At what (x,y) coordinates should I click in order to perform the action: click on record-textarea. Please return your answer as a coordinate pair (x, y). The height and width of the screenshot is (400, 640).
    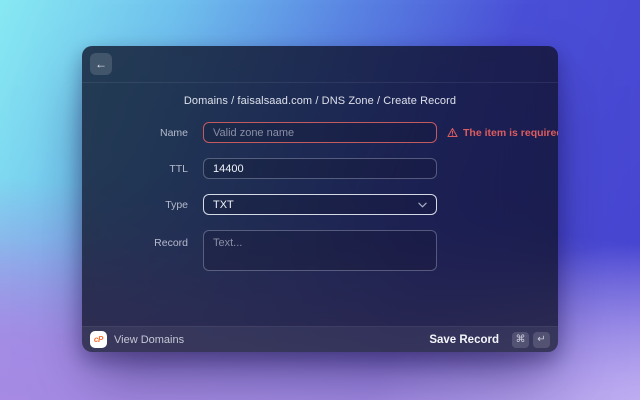
    Looking at the image, I should click on (320, 250).